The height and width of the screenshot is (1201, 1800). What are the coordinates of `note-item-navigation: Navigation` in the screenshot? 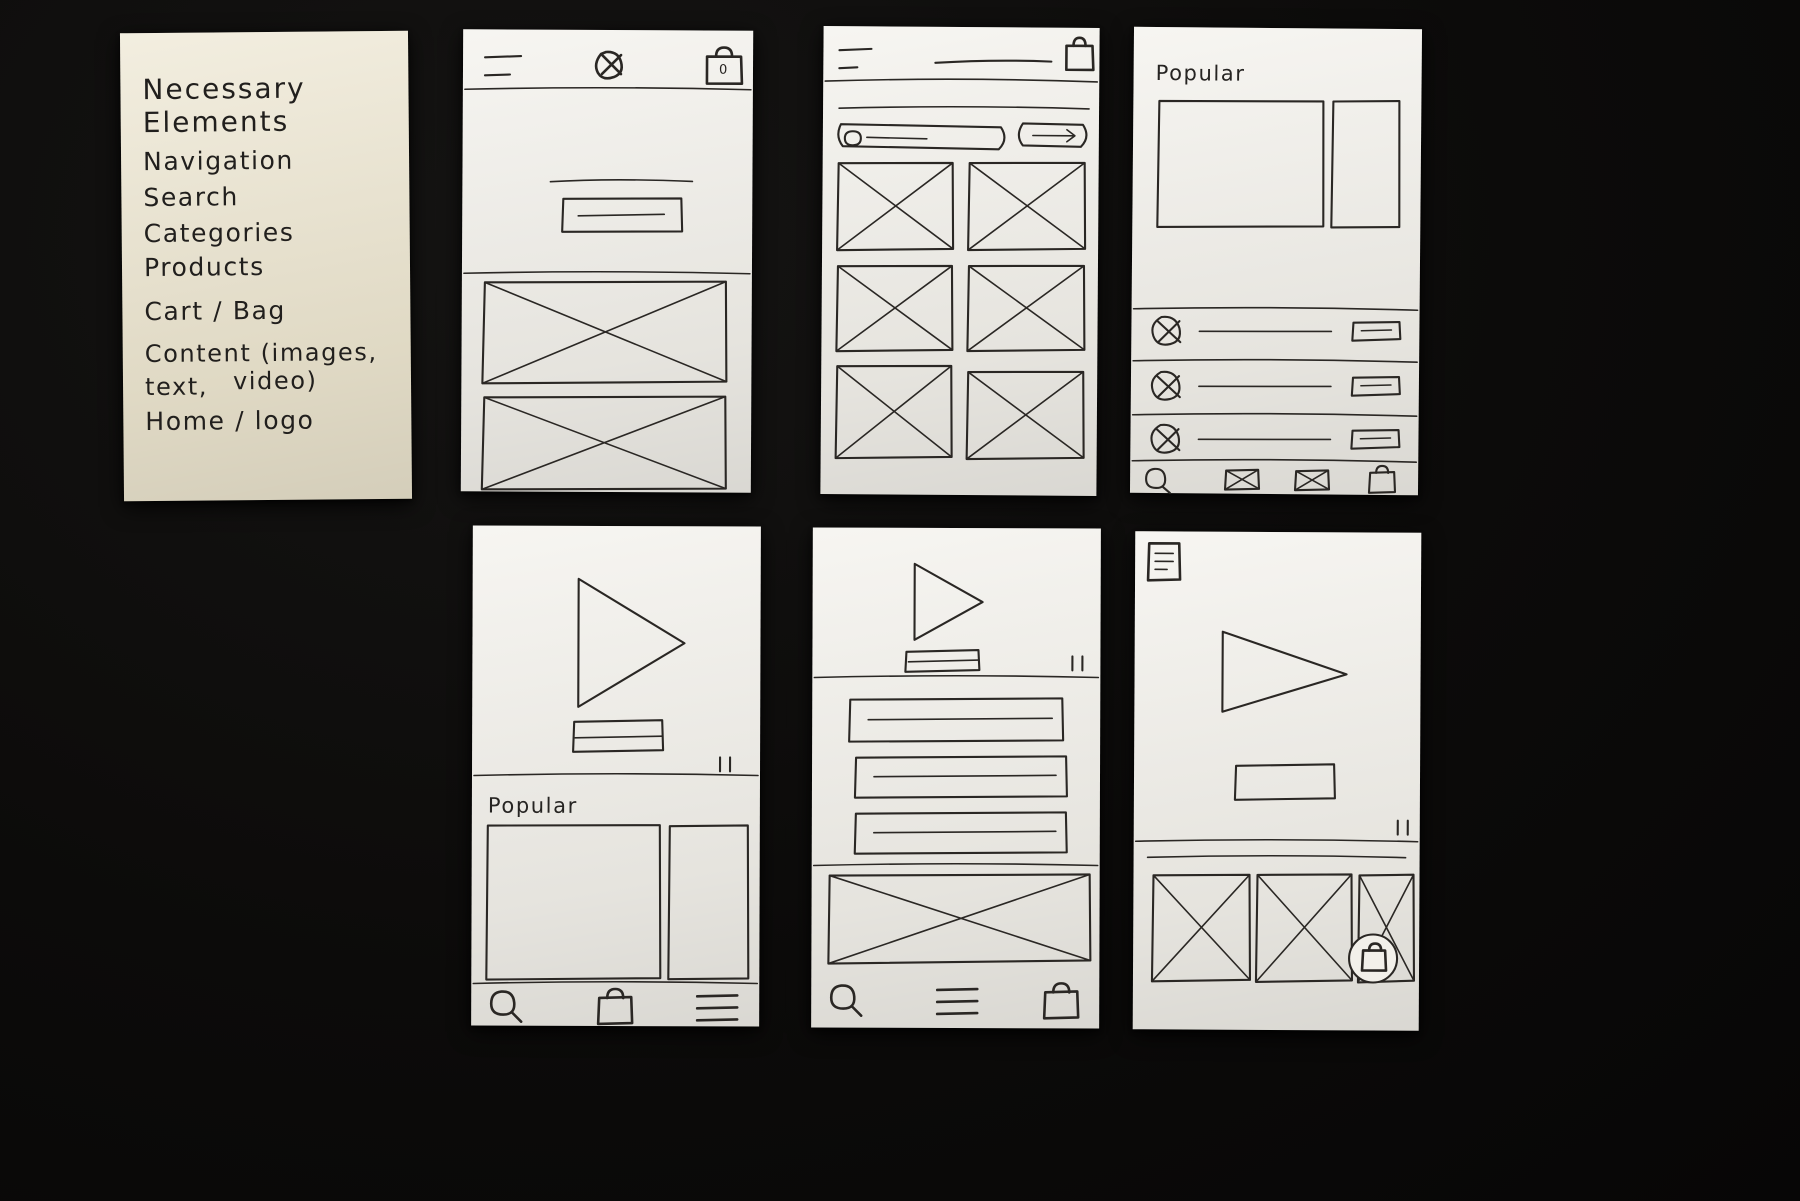 It's located at (218, 161).